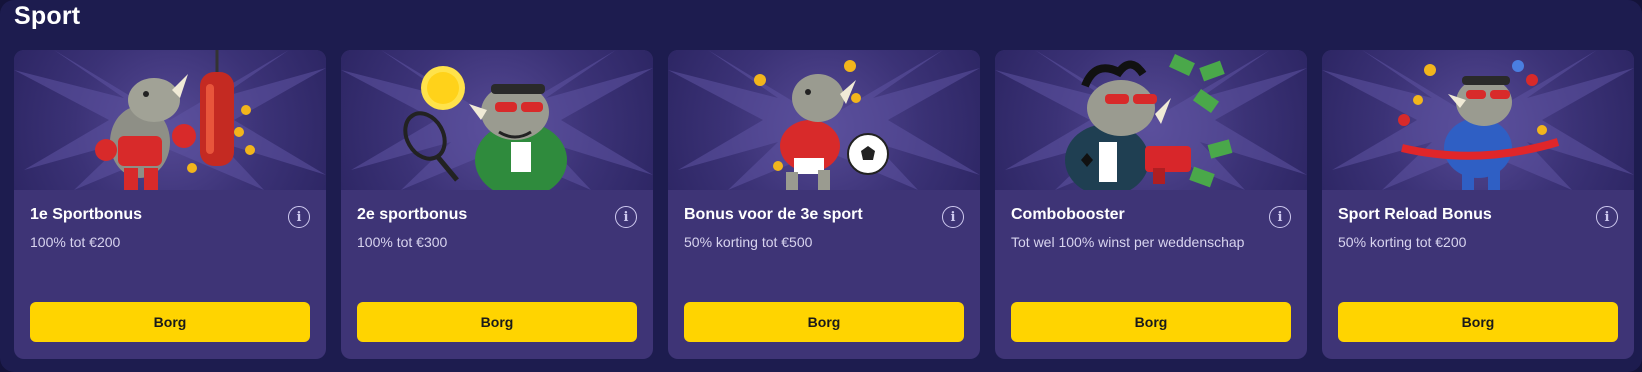 This screenshot has width=1642, height=372. I want to click on rhino-tennis-illustration, so click(497, 120).